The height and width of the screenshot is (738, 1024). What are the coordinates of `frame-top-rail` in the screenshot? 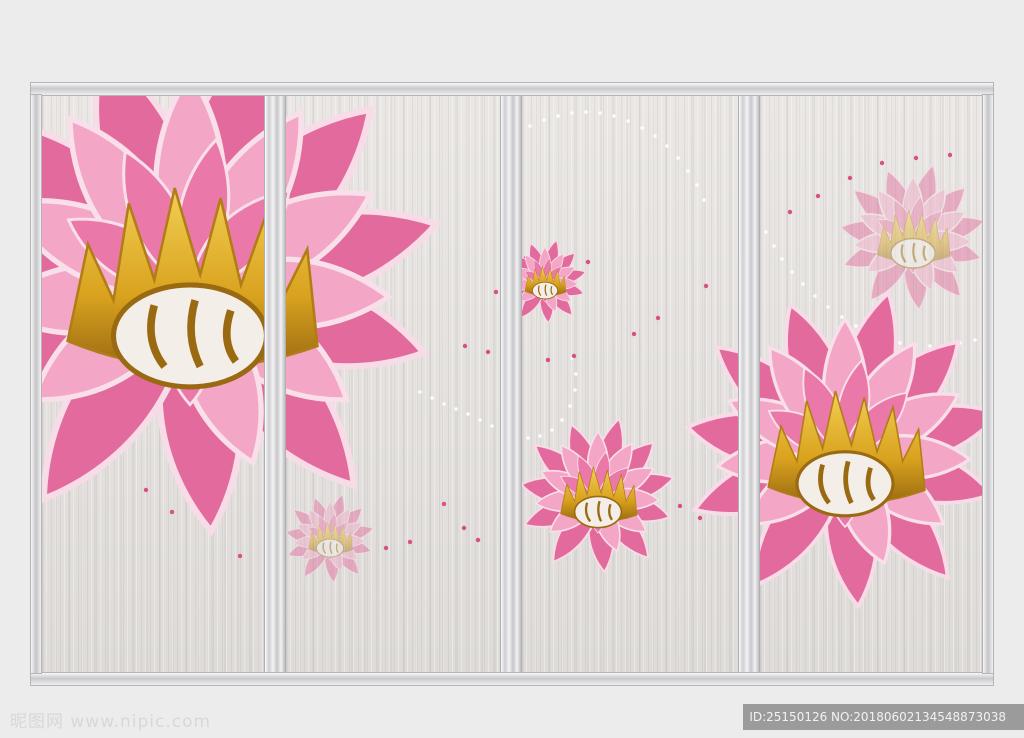 It's located at (512, 89).